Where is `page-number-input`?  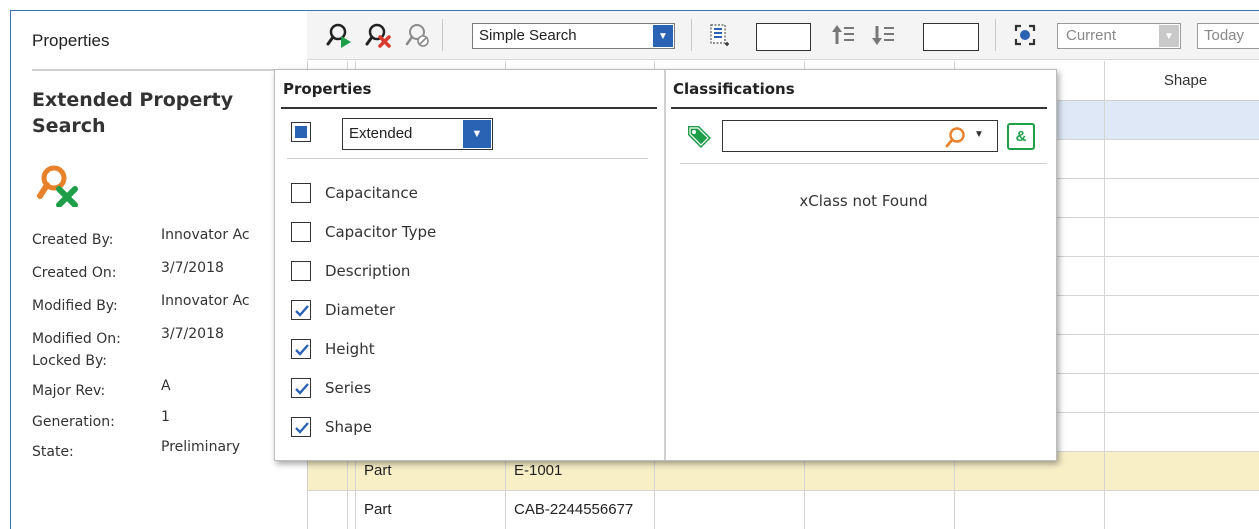 page-number-input is located at coordinates (783, 37).